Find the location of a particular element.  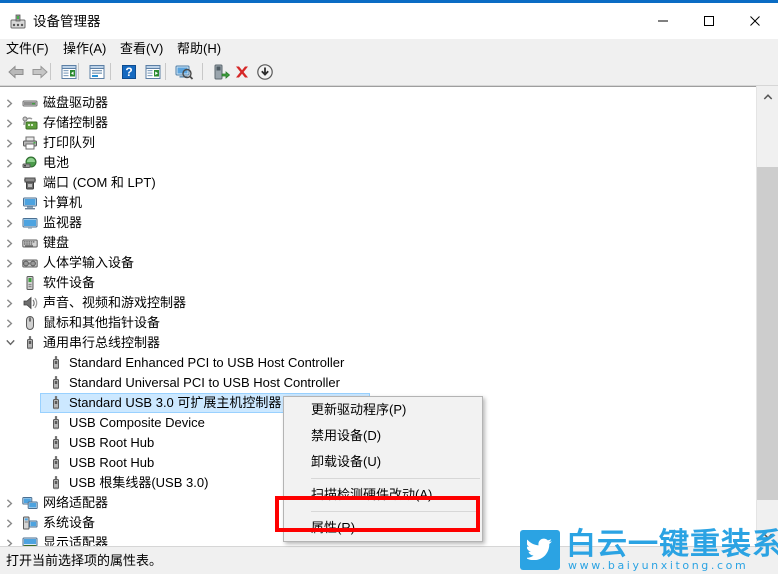

tree-item-label: 网络适配器 is located at coordinates (76, 502).